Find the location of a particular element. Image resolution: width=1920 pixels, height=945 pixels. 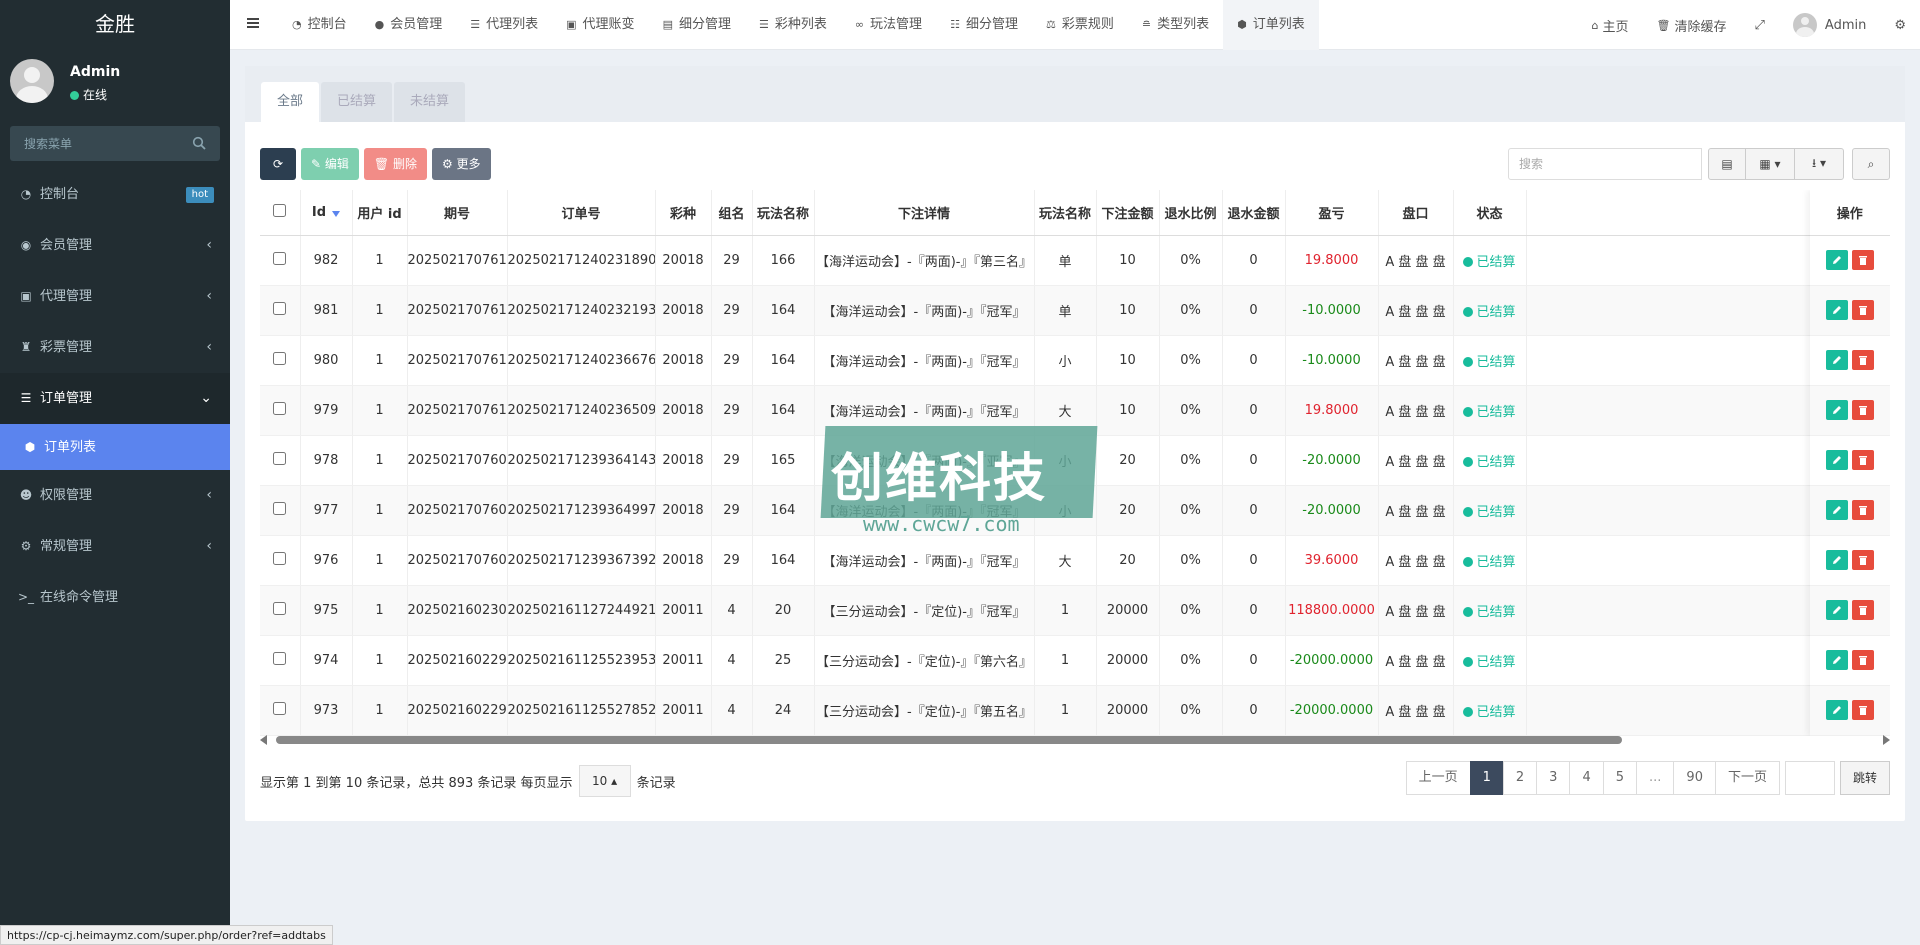

tab-settled: 已结算 is located at coordinates (356, 102).